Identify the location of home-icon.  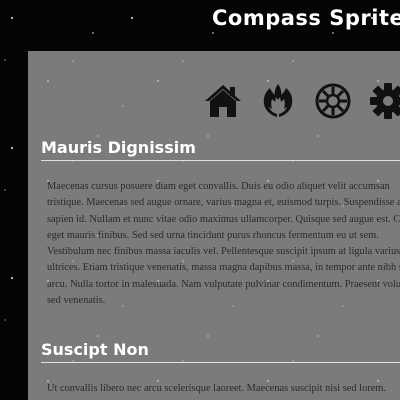
(223, 101).